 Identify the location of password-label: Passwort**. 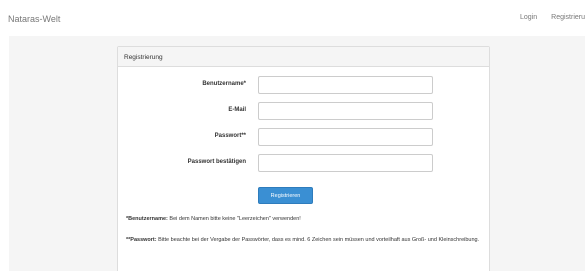
(230, 136).